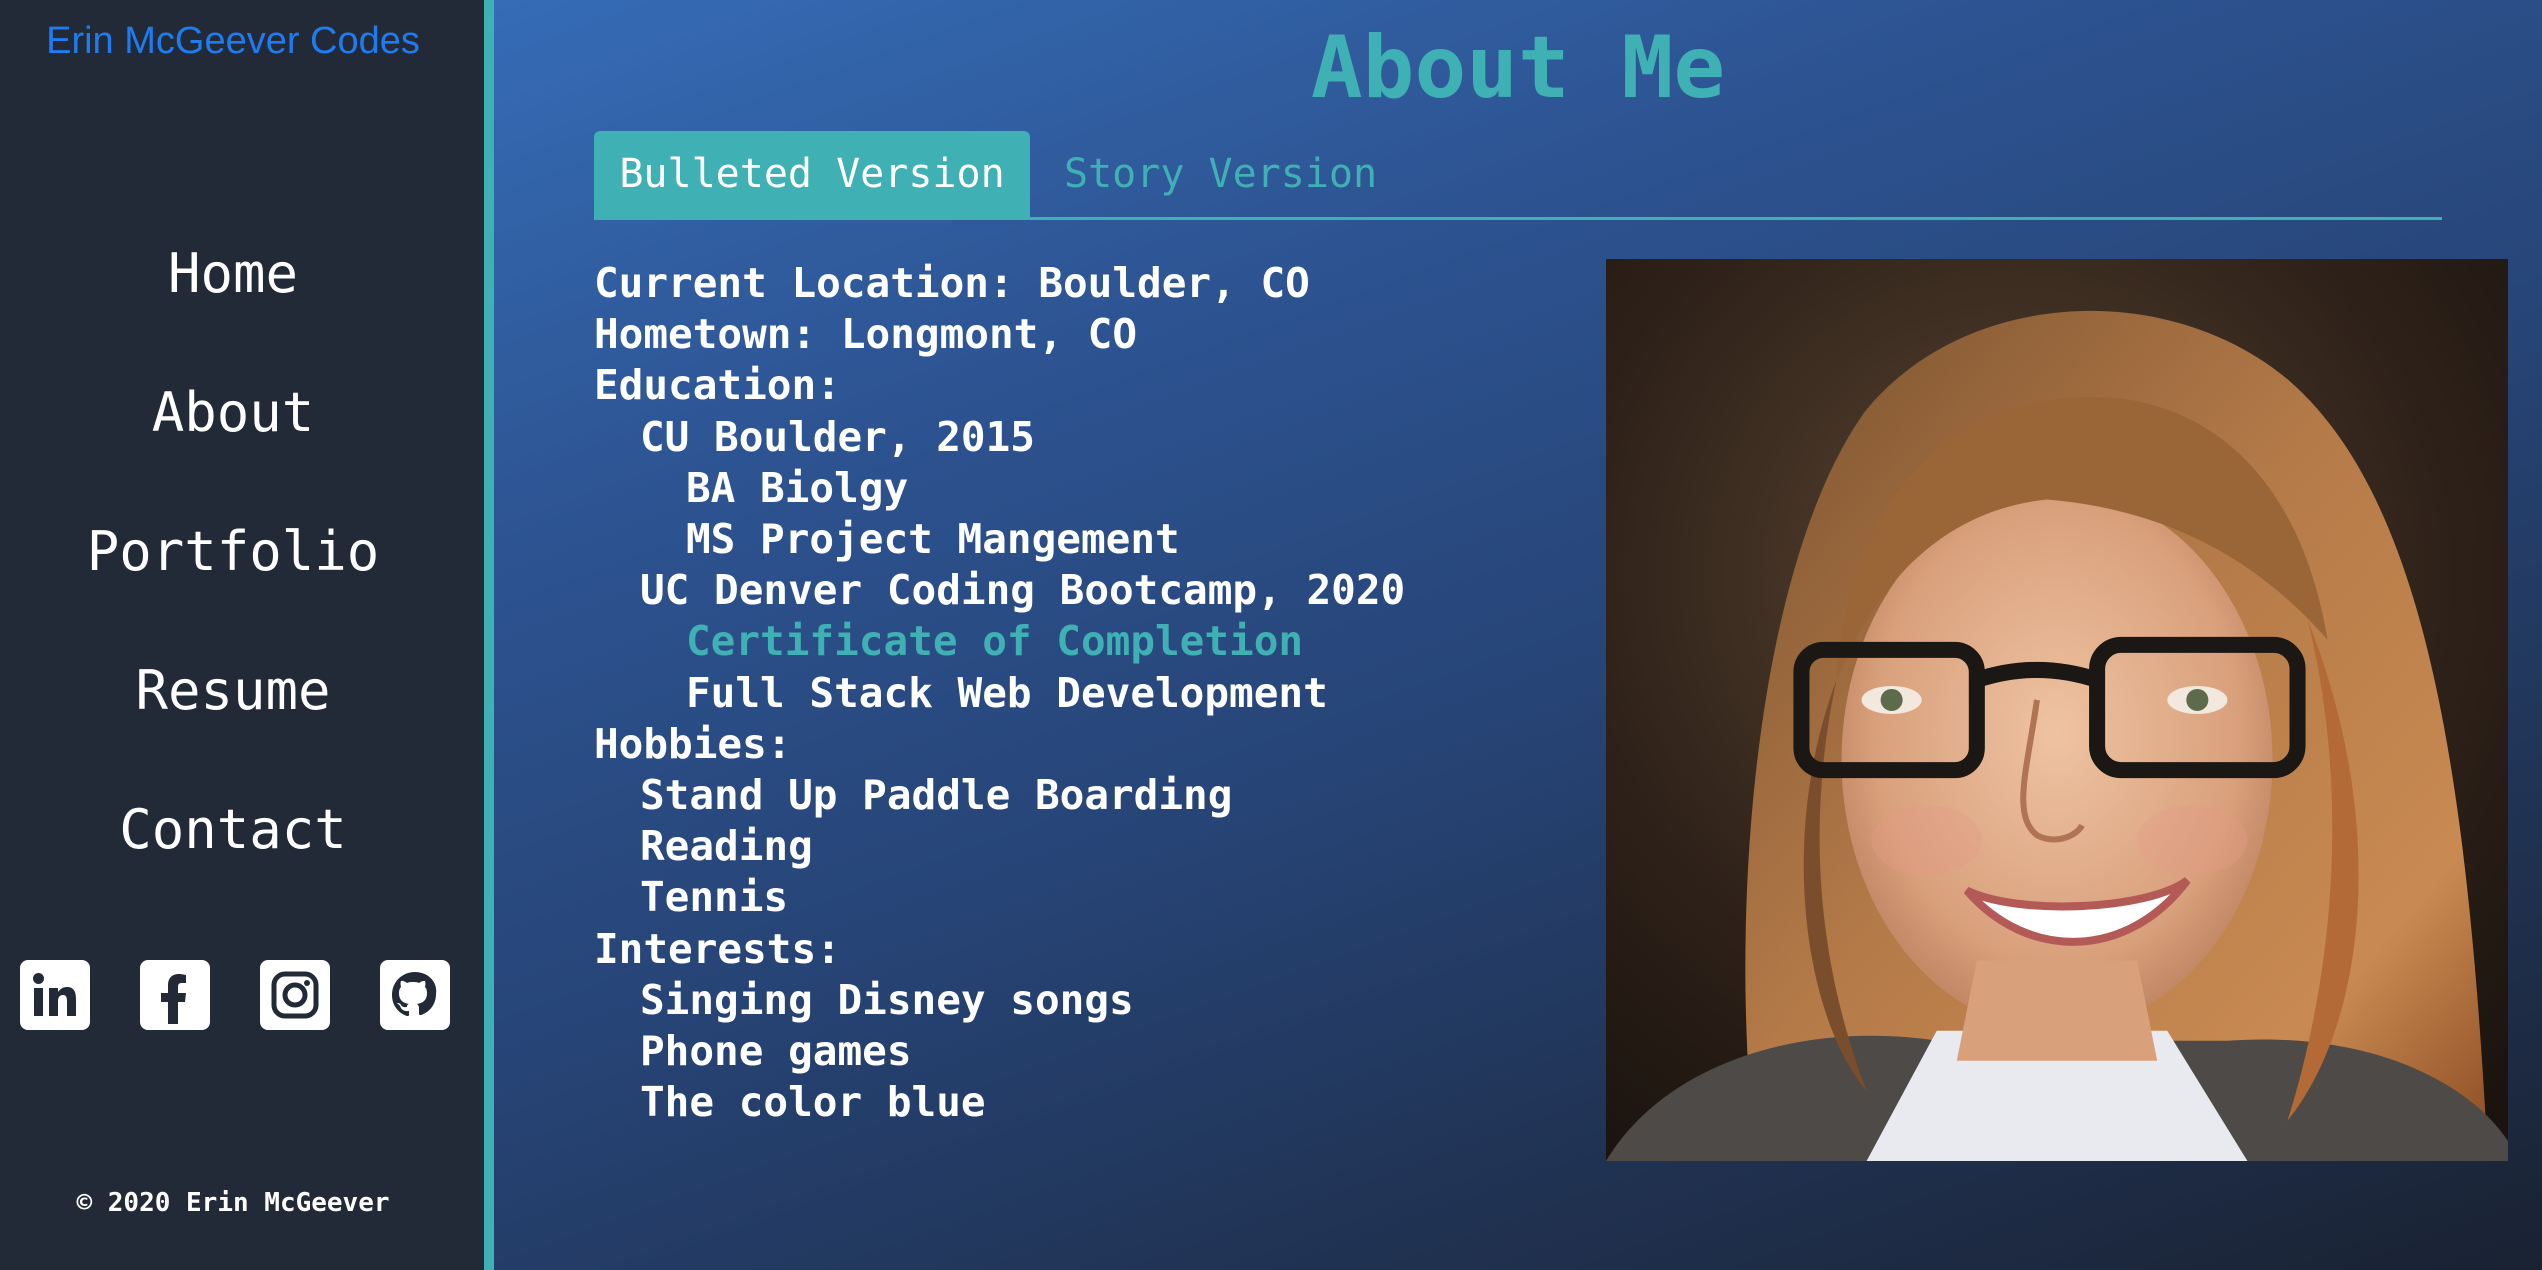 Image resolution: width=2542 pixels, height=1270 pixels. Describe the element at coordinates (1023, 590) in the screenshot. I see `list-item: UC Denver Coding Bootcamp, 2020` at that location.